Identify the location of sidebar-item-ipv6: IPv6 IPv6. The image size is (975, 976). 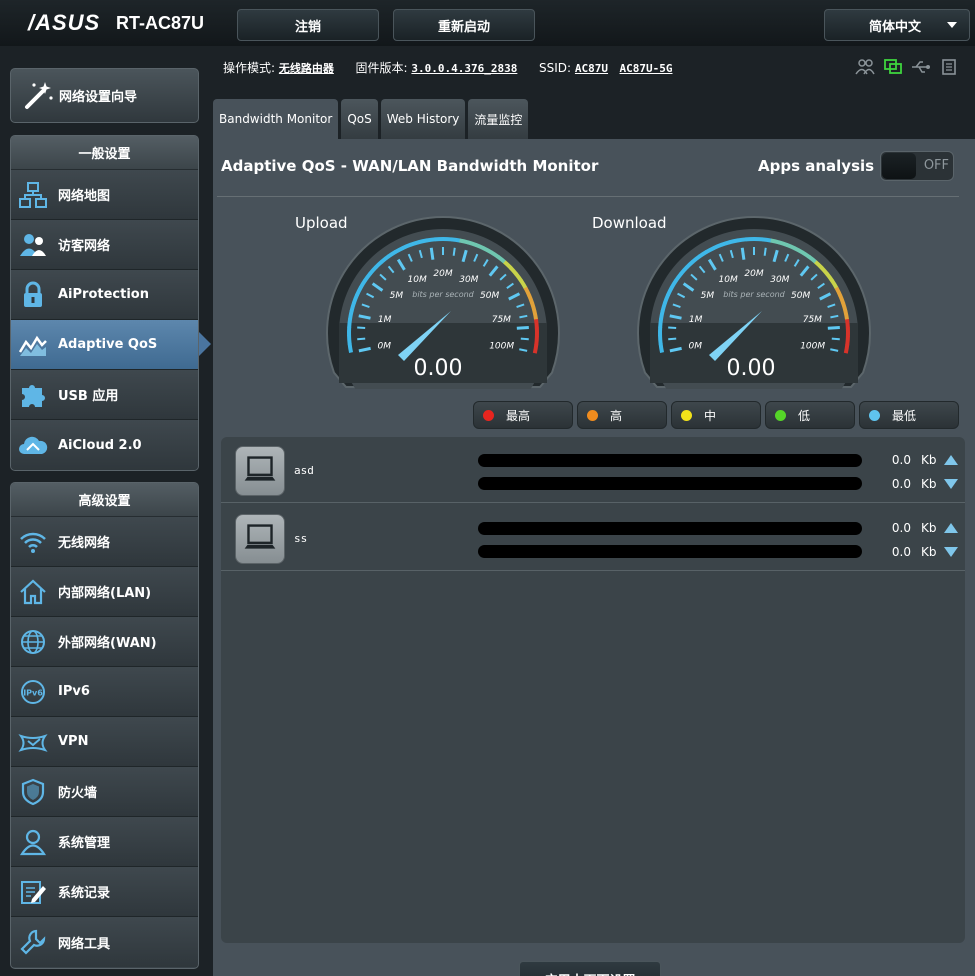
(104, 692).